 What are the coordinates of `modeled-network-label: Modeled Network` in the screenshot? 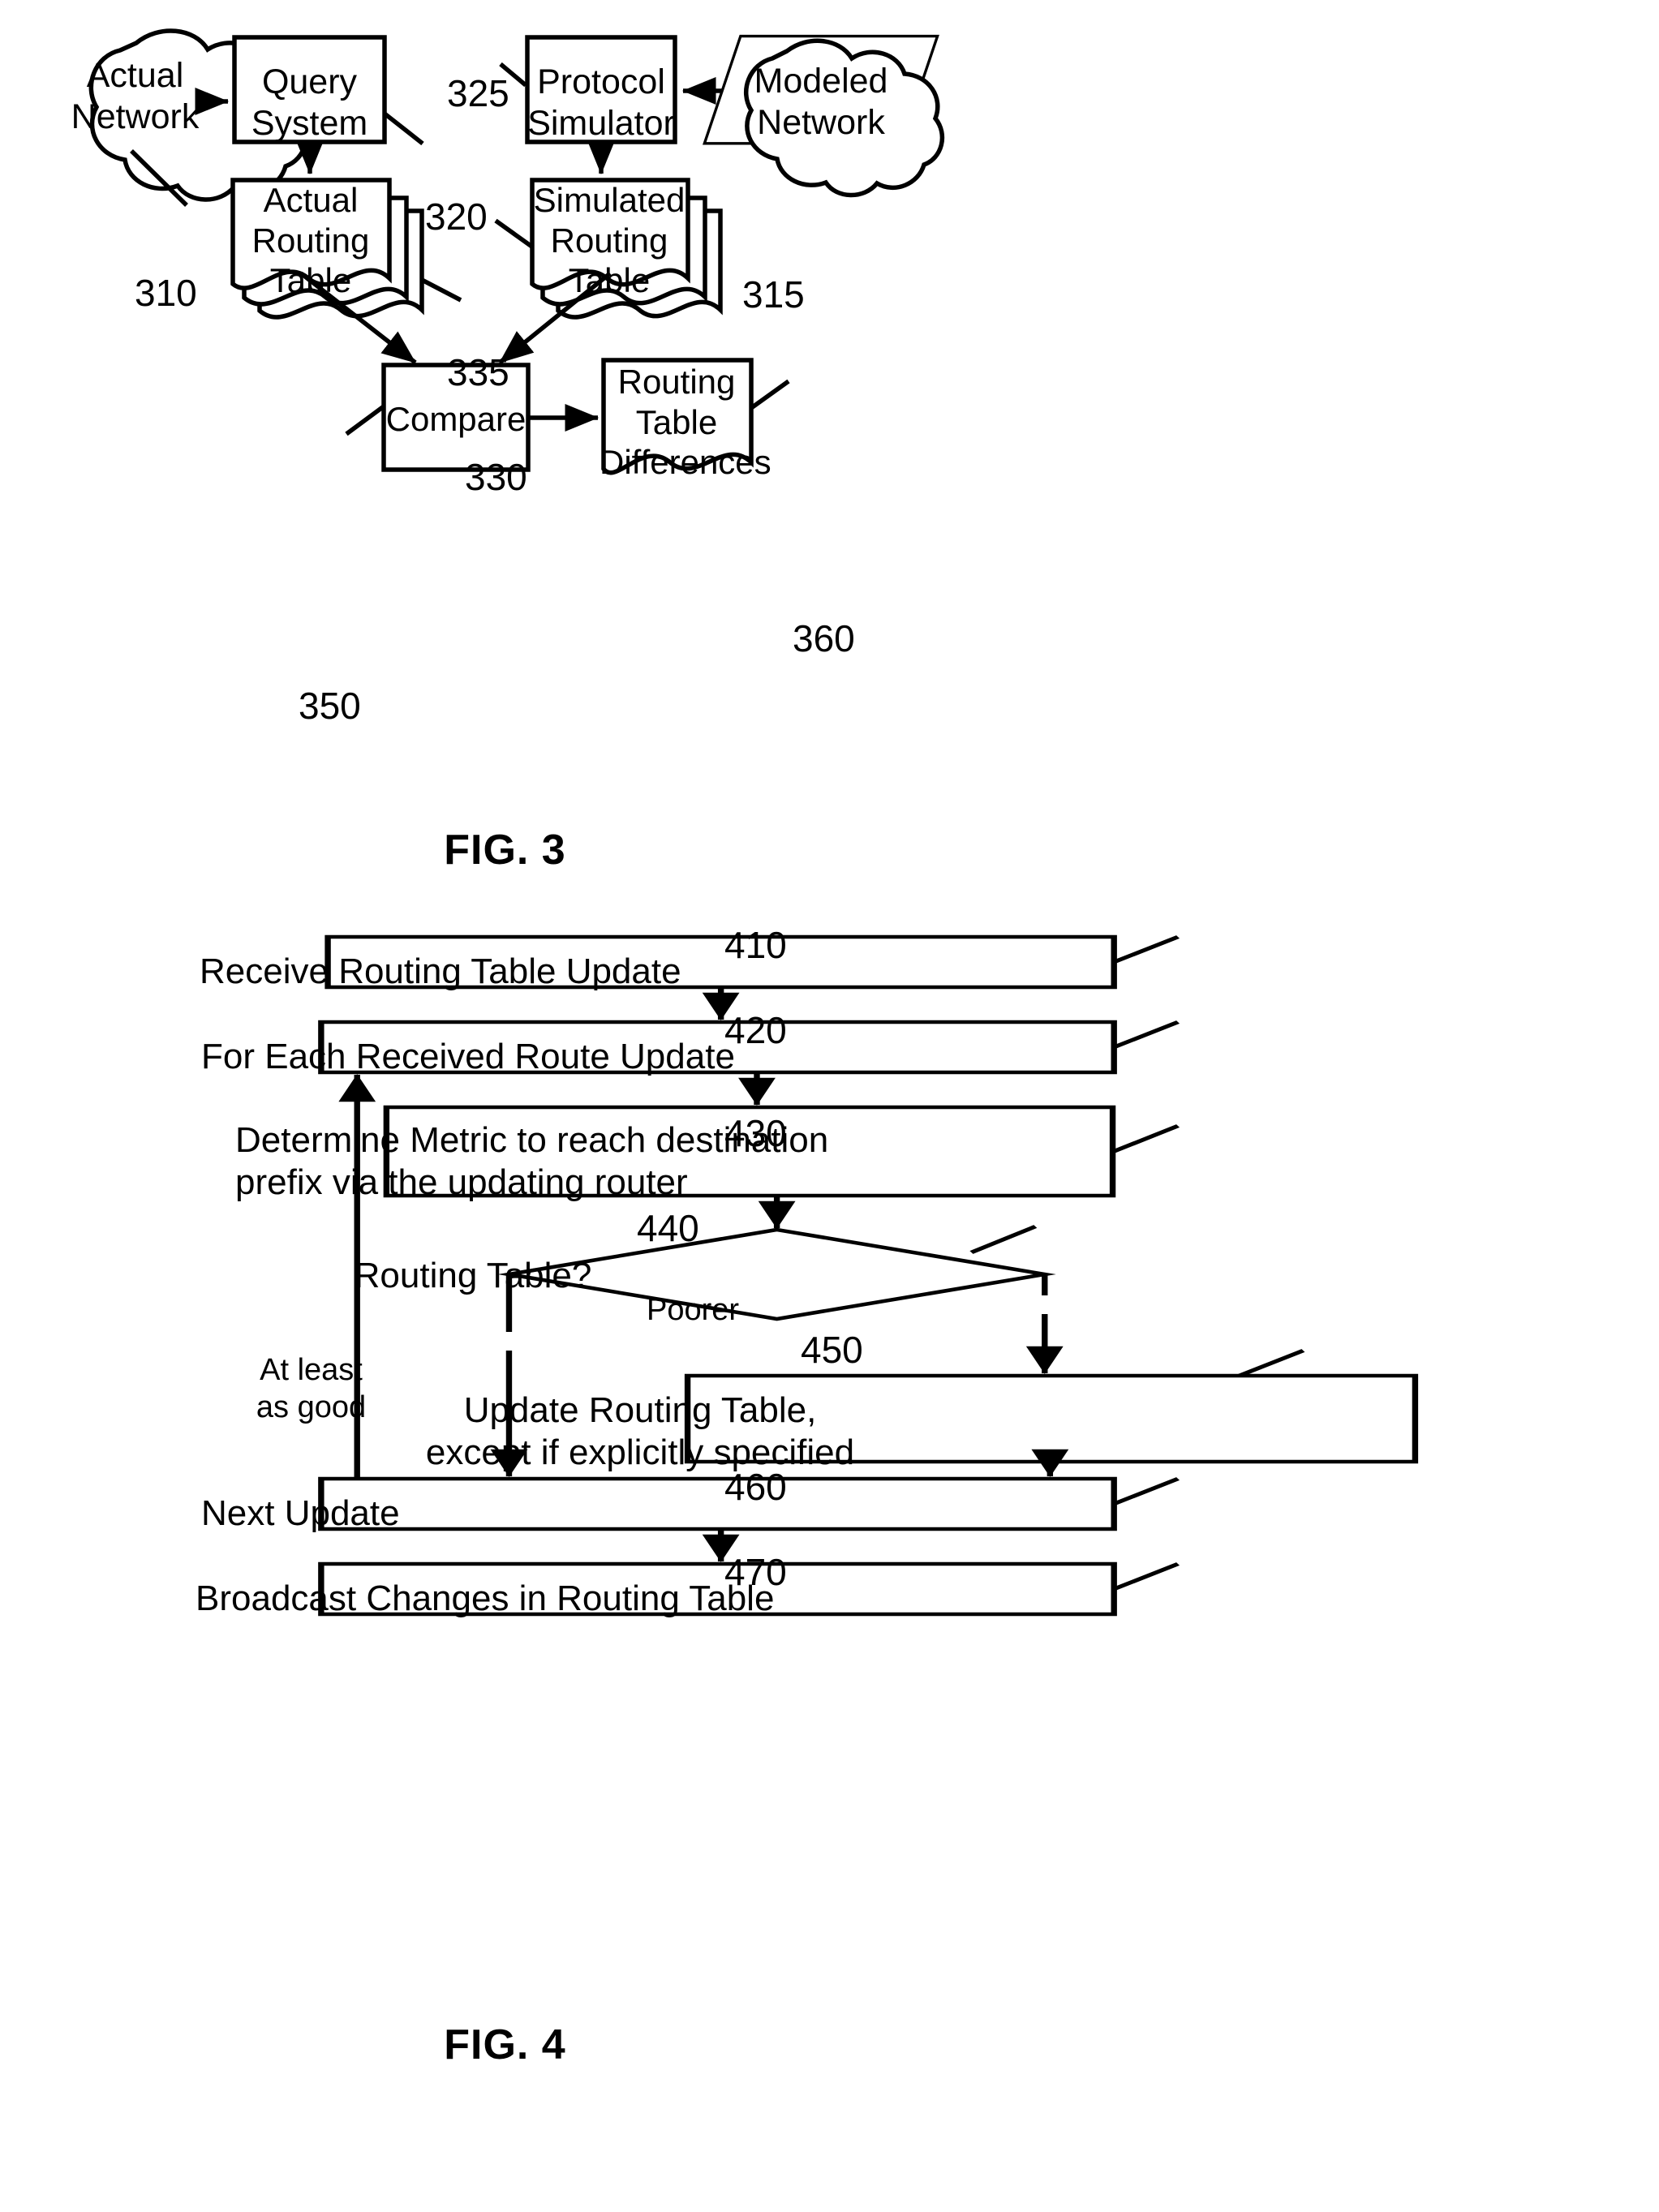 It's located at (821, 102).